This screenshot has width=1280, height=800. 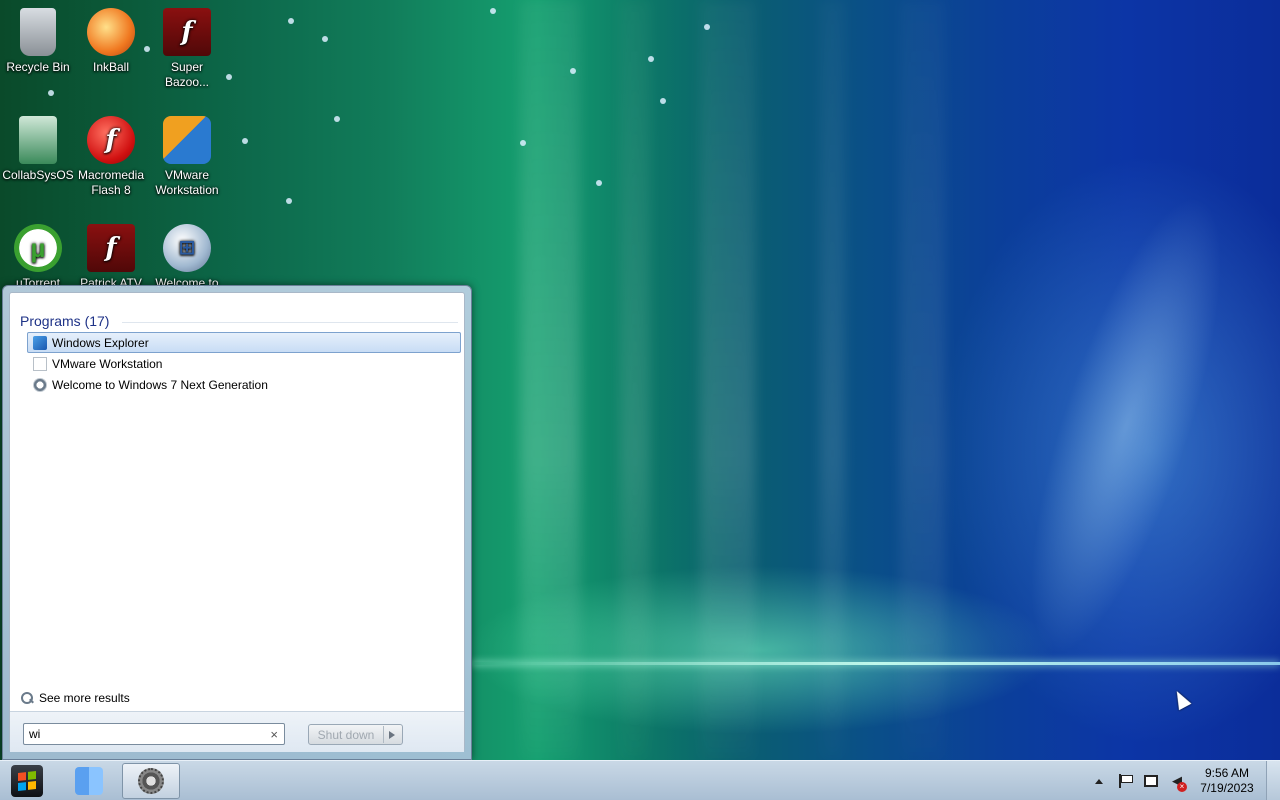 What do you see at coordinates (38, 67) in the screenshot?
I see `desktop-icon-label: Recycle Bin` at bounding box center [38, 67].